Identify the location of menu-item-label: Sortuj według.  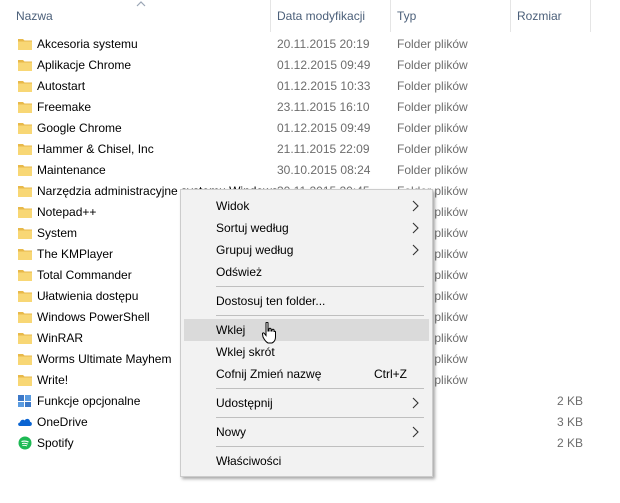
(252, 228).